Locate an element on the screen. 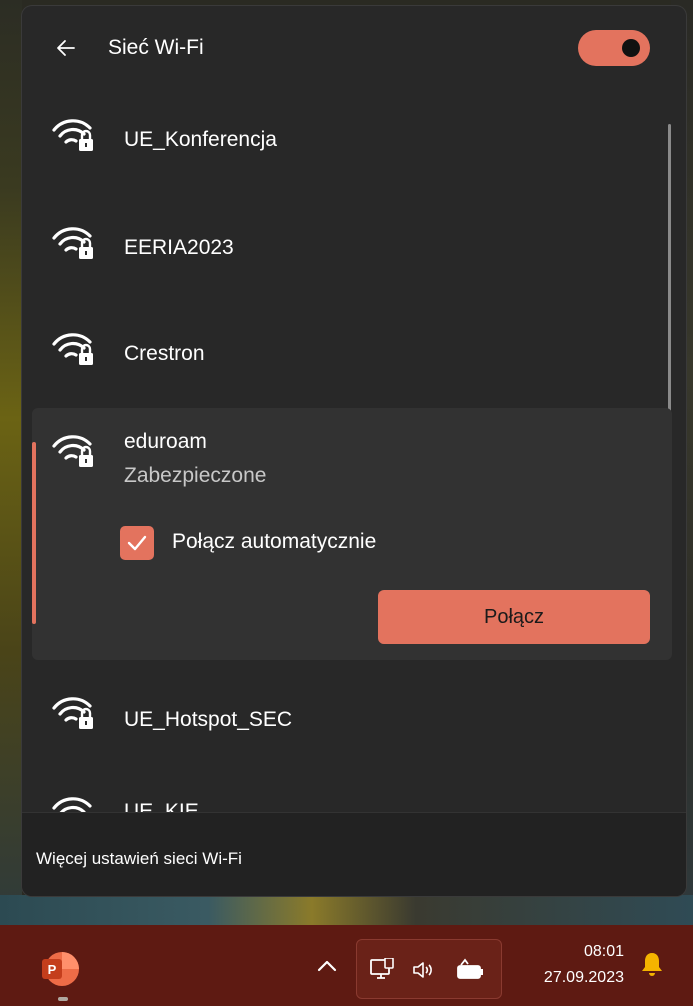 This screenshot has height=1006, width=693. wallpaper-left-strip is located at coordinates (11, 465).